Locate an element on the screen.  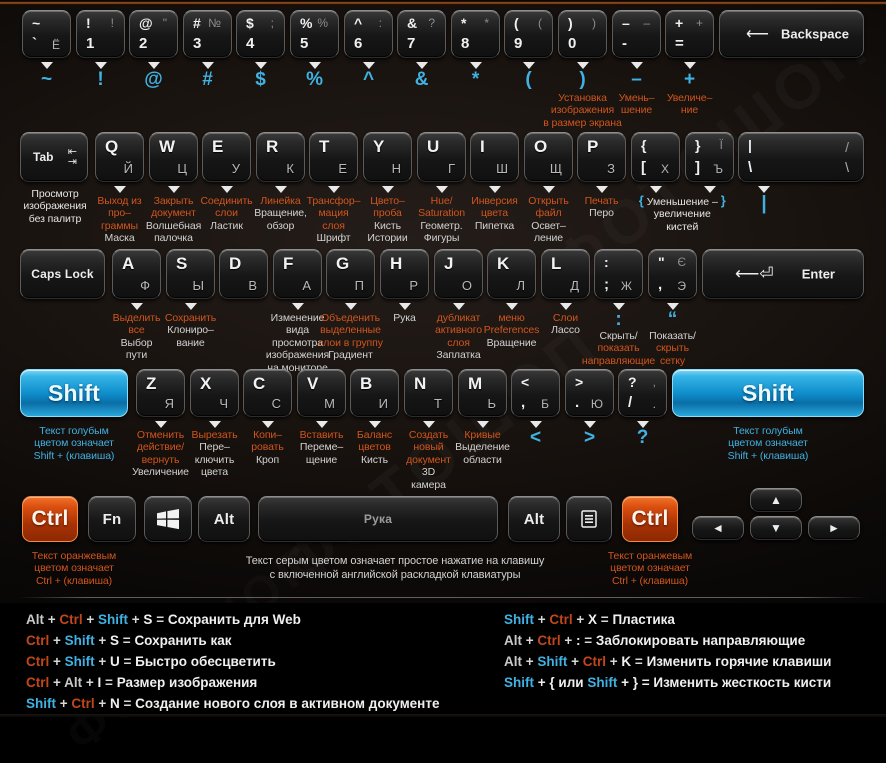
key-upper-right: № is located at coordinates (214, 23).